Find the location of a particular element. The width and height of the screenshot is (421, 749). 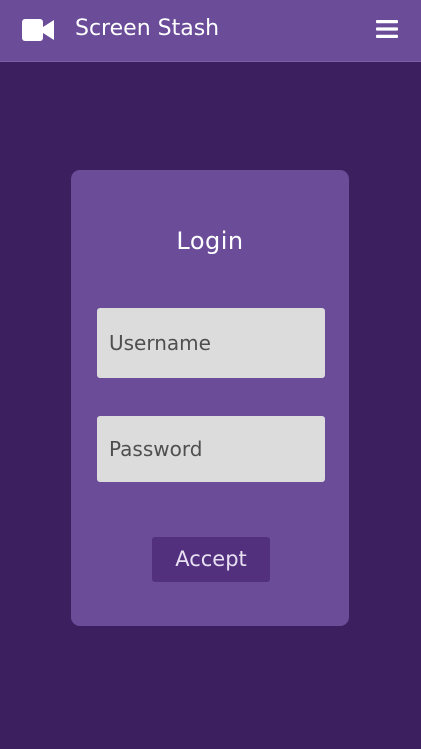

video-camera-icon is located at coordinates (38, 30).